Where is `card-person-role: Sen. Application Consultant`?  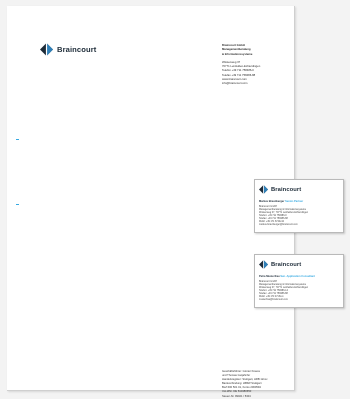
card-person-role: Sen. Application Consultant is located at coordinates (297, 276).